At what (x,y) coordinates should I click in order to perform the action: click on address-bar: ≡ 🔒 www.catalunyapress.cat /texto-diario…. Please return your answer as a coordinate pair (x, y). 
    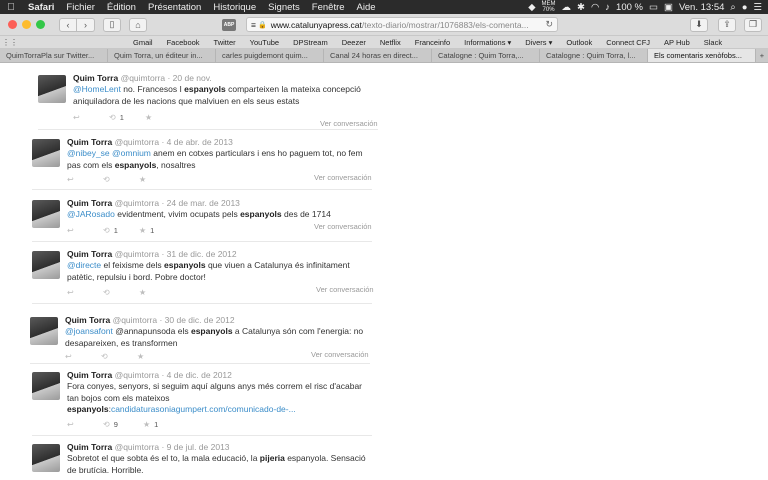
    Looking at the image, I should click on (402, 24).